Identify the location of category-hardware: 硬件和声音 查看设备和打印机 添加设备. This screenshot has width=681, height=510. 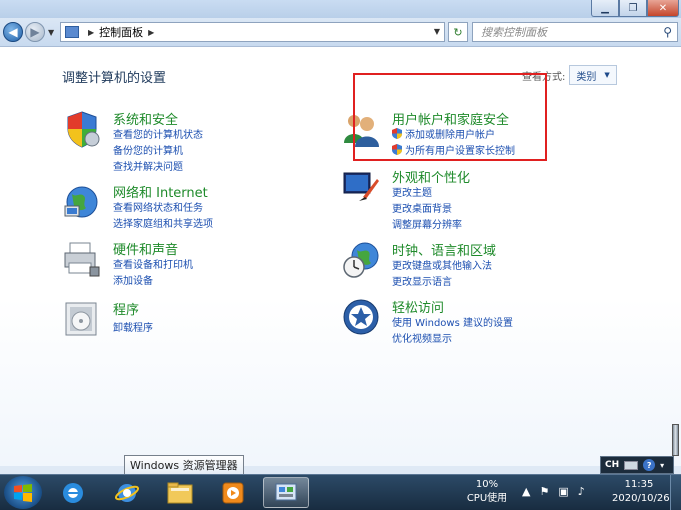
(187, 263).